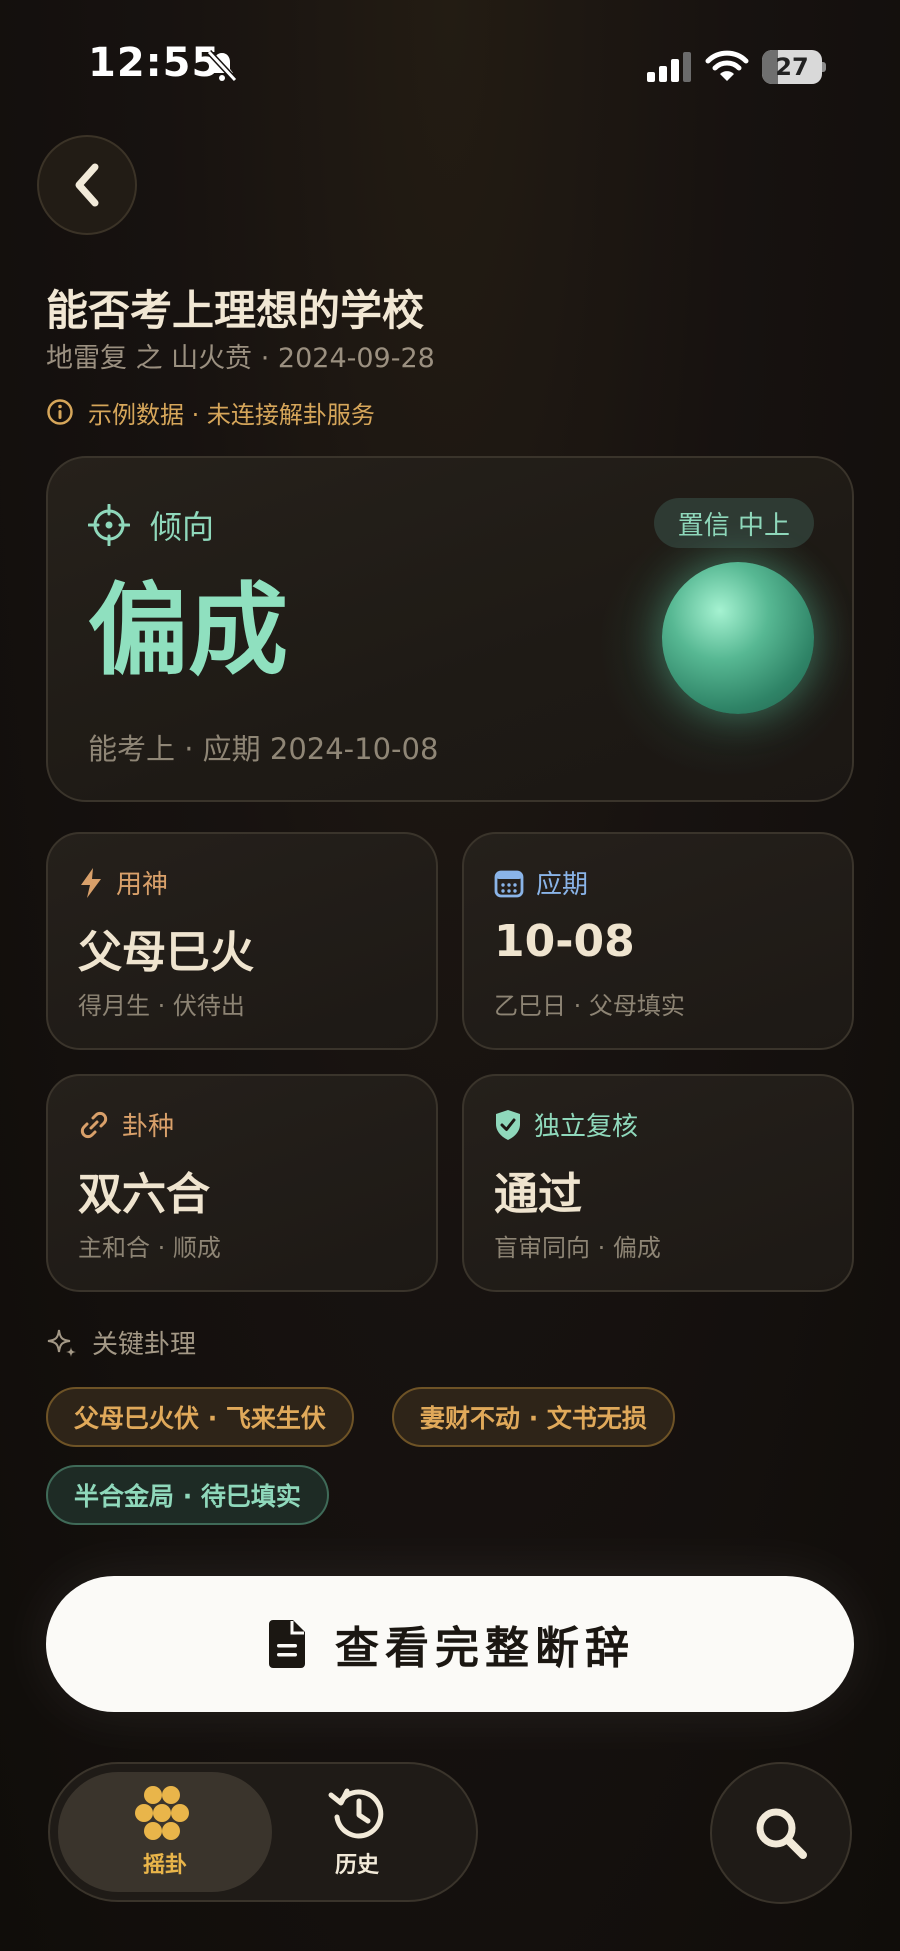  Describe the element at coordinates (589, 1006) in the screenshot. I see `card-note: 乙巳日 · 父母填实` at that location.